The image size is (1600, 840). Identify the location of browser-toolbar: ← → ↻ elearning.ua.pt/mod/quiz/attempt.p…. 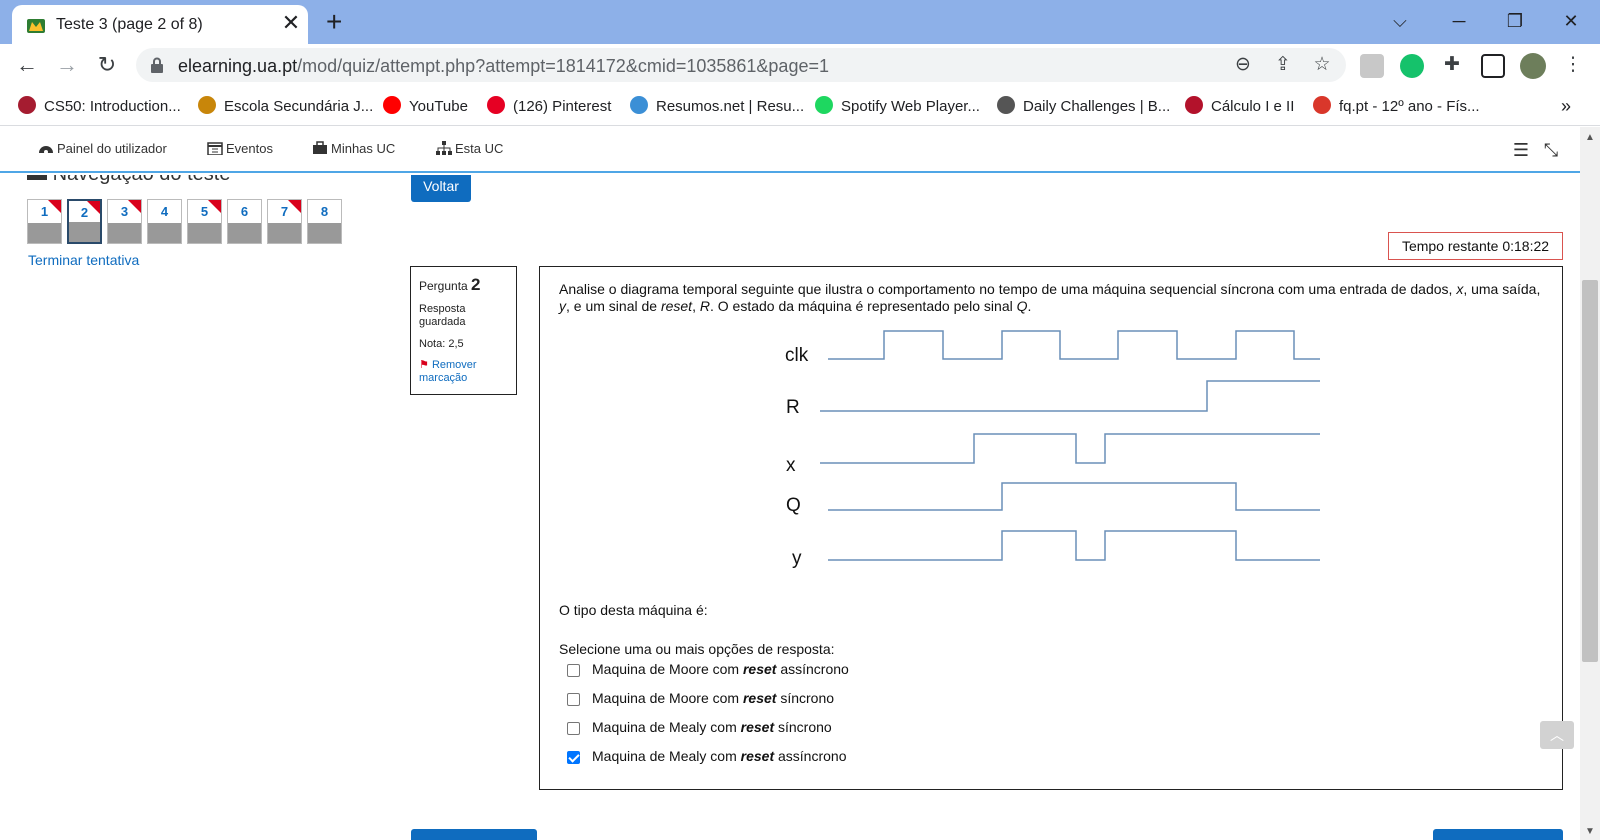
(800, 65).